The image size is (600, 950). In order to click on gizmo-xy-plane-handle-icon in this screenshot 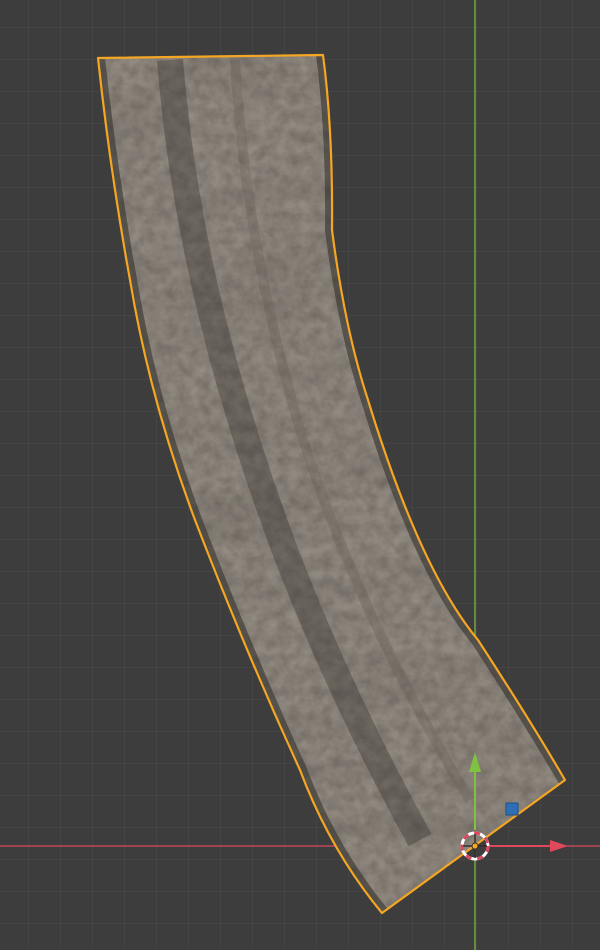, I will do `click(512, 809)`.